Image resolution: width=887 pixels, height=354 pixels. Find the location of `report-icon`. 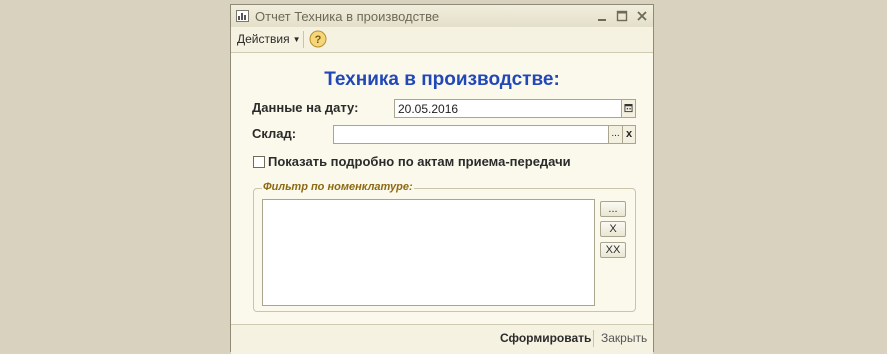

report-icon is located at coordinates (242, 16).